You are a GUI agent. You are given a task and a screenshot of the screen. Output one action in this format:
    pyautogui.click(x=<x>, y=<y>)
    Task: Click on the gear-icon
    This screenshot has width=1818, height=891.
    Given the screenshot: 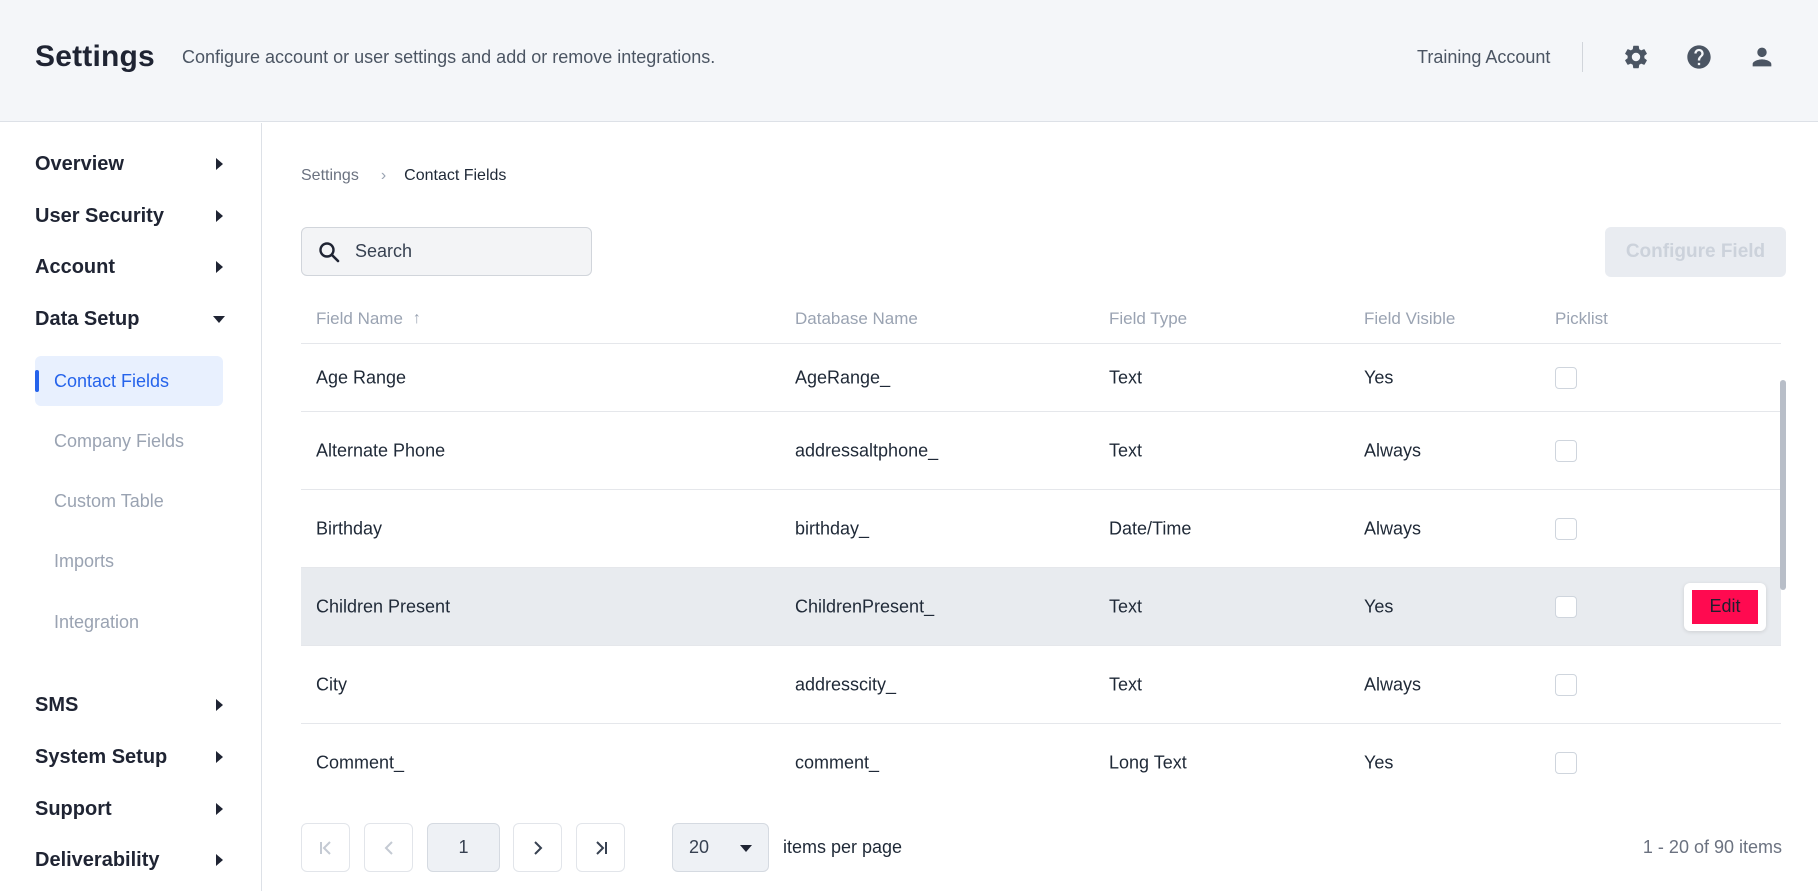 What is the action you would take?
    pyautogui.click(x=1636, y=57)
    